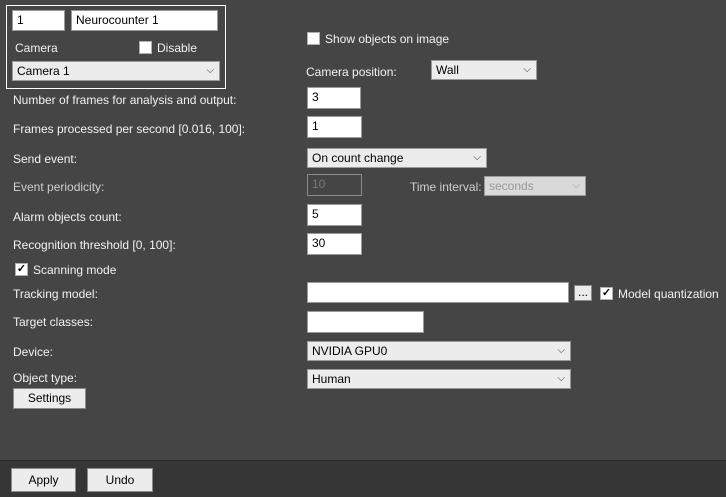  What do you see at coordinates (145, 47) in the screenshot?
I see `disable-checkbox` at bounding box center [145, 47].